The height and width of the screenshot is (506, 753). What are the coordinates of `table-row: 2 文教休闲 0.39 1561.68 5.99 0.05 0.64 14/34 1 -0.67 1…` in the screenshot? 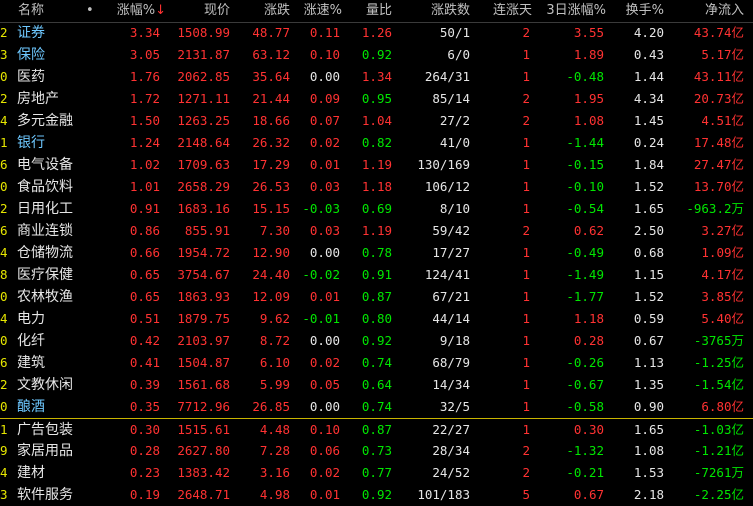 It's located at (376, 385).